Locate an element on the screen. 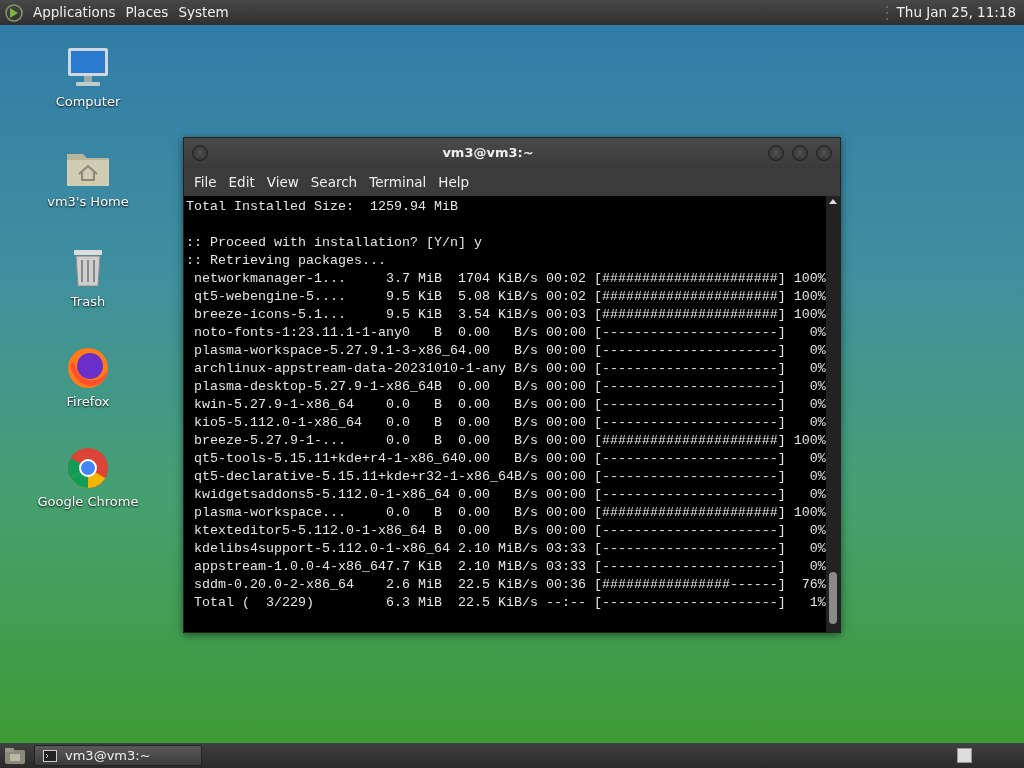 This screenshot has height=768, width=1024. clock: Thu Jan 25, 11:18 is located at coordinates (958, 12).